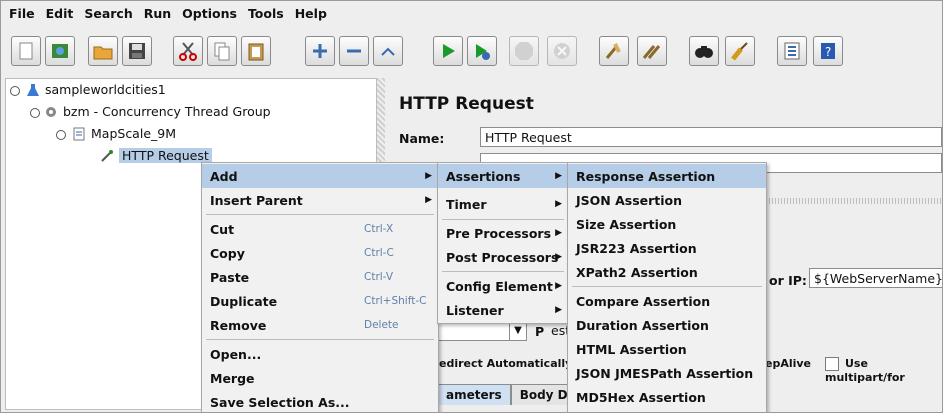 The height and width of the screenshot is (413, 943). I want to click on tree-node-thread-group: bzm - Concurrency Thread Group, so click(157, 111).